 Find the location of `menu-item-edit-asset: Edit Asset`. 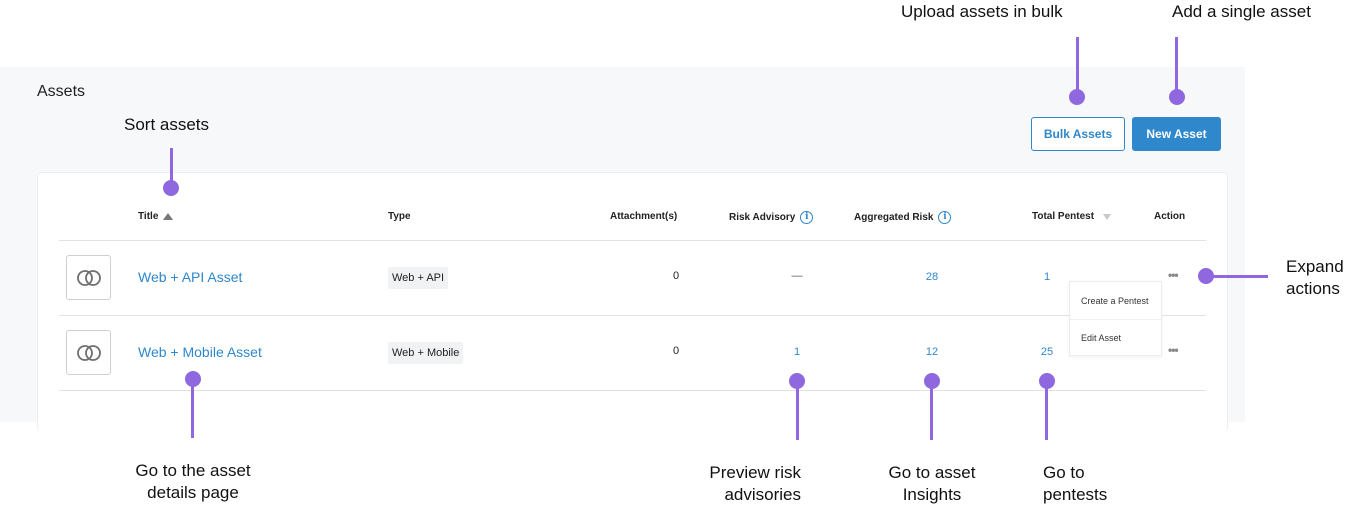

menu-item-edit-asset: Edit Asset is located at coordinates (1115, 337).